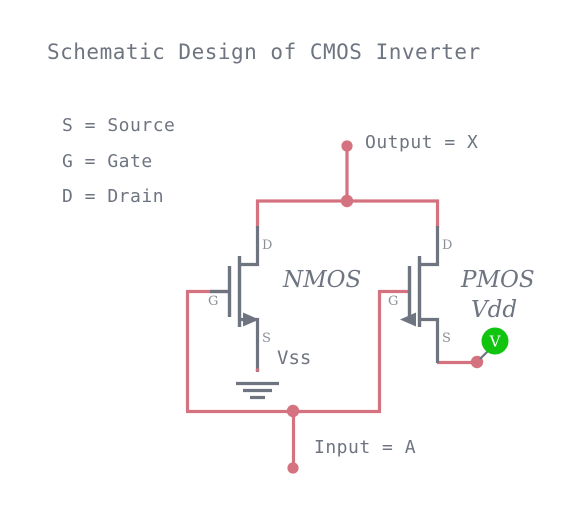 The width and height of the screenshot is (584, 509). What do you see at coordinates (347, 187) in the screenshot?
I see `output-net-wires` at bounding box center [347, 187].